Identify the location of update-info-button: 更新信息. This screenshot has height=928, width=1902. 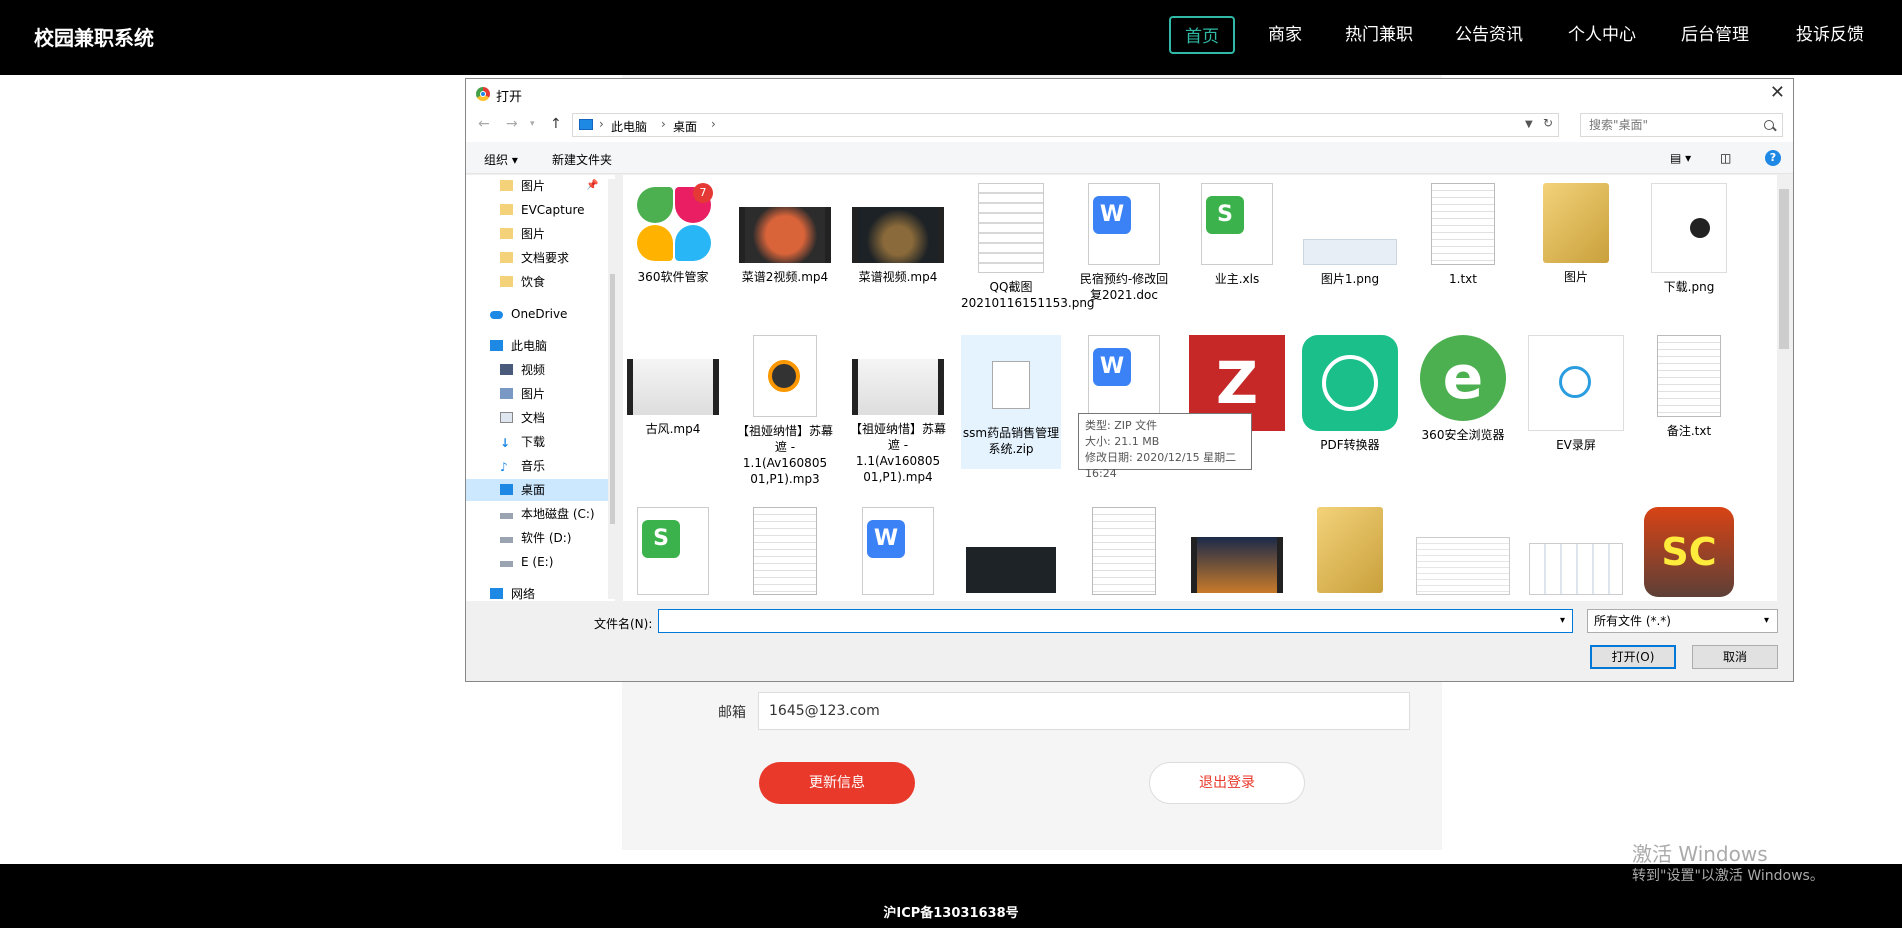
(837, 783).